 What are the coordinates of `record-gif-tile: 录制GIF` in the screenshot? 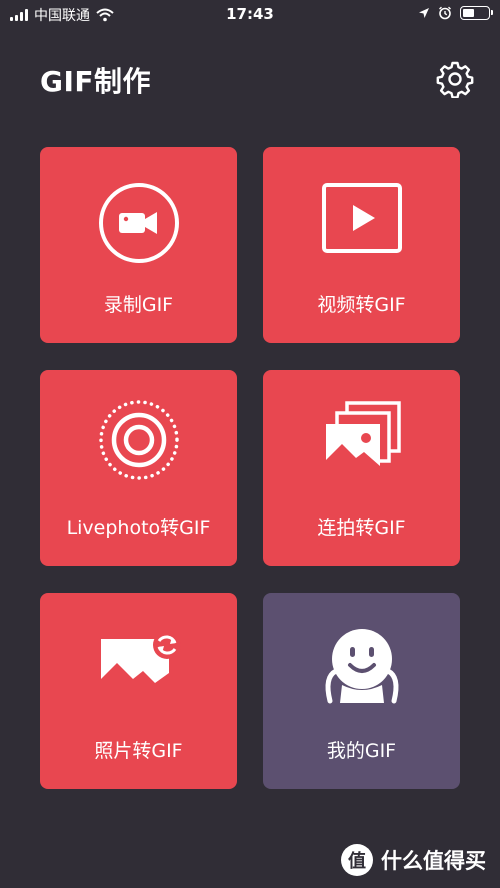 It's located at (138, 245).